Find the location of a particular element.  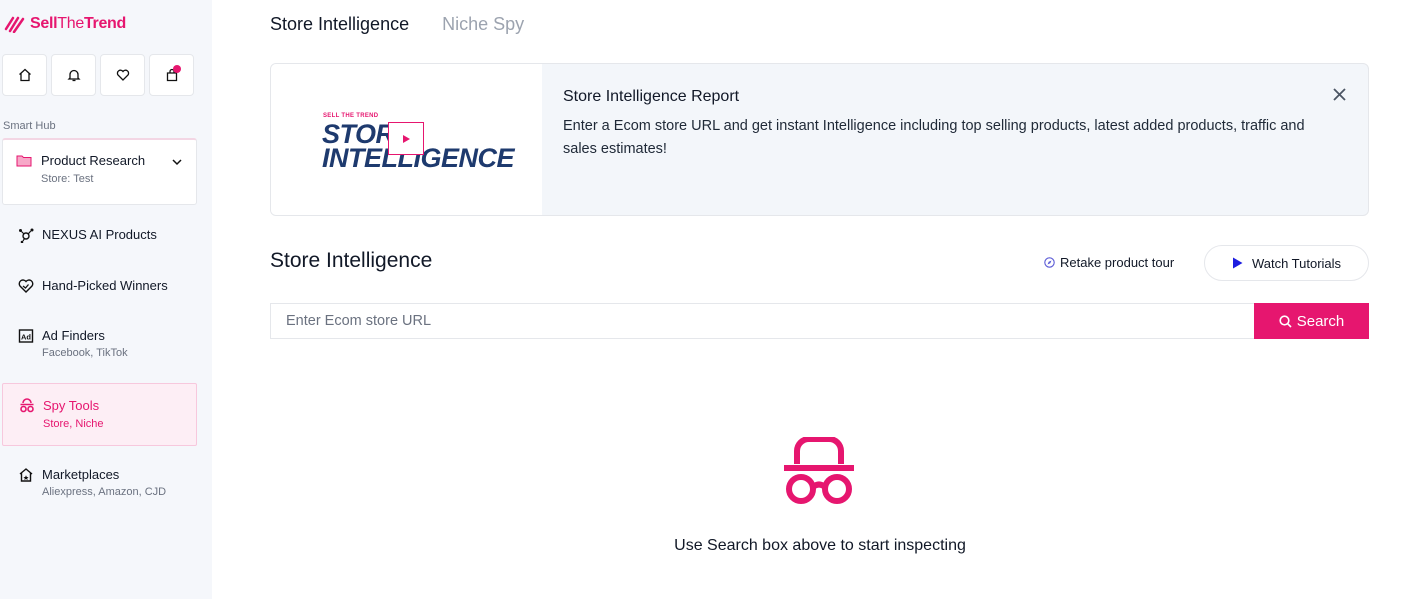

watch-tutorials-button: Watch Tutorials is located at coordinates (1286, 263).